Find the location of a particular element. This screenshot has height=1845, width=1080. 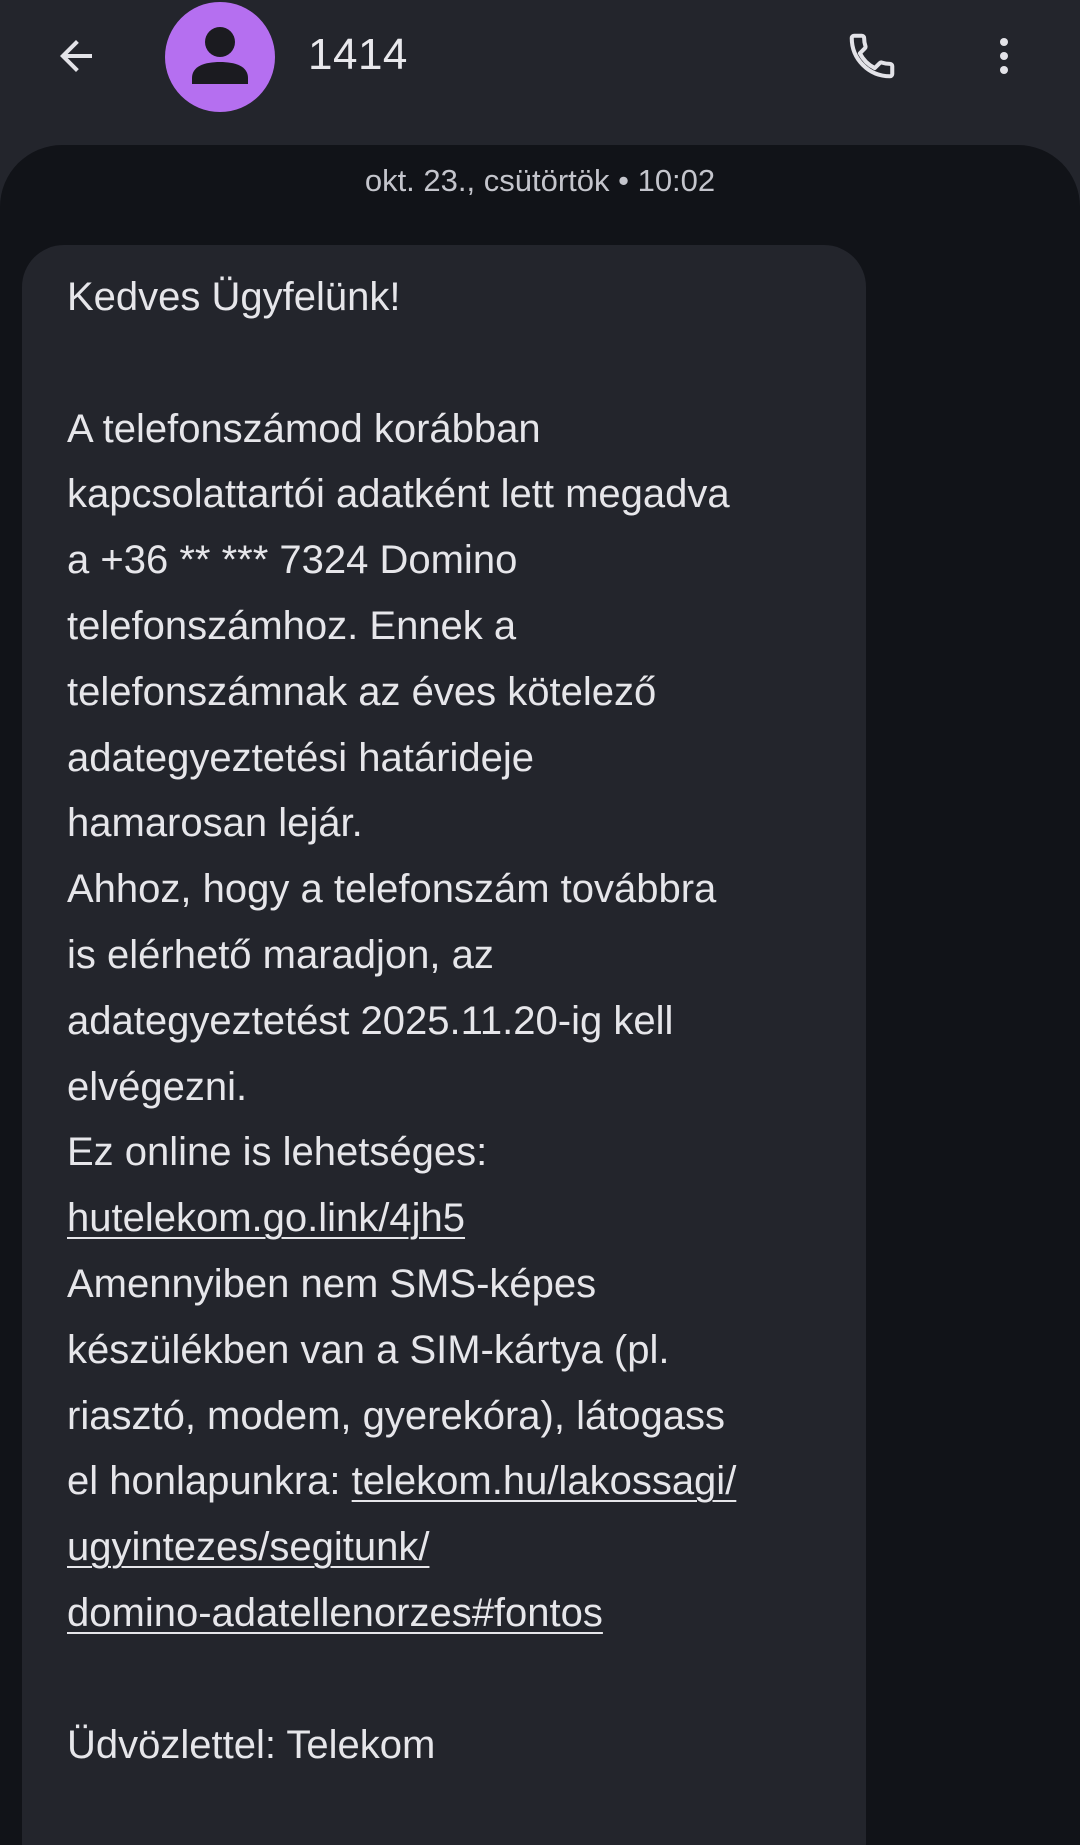

message-line: telefonszámhoz. Ennek a is located at coordinates (292, 625).